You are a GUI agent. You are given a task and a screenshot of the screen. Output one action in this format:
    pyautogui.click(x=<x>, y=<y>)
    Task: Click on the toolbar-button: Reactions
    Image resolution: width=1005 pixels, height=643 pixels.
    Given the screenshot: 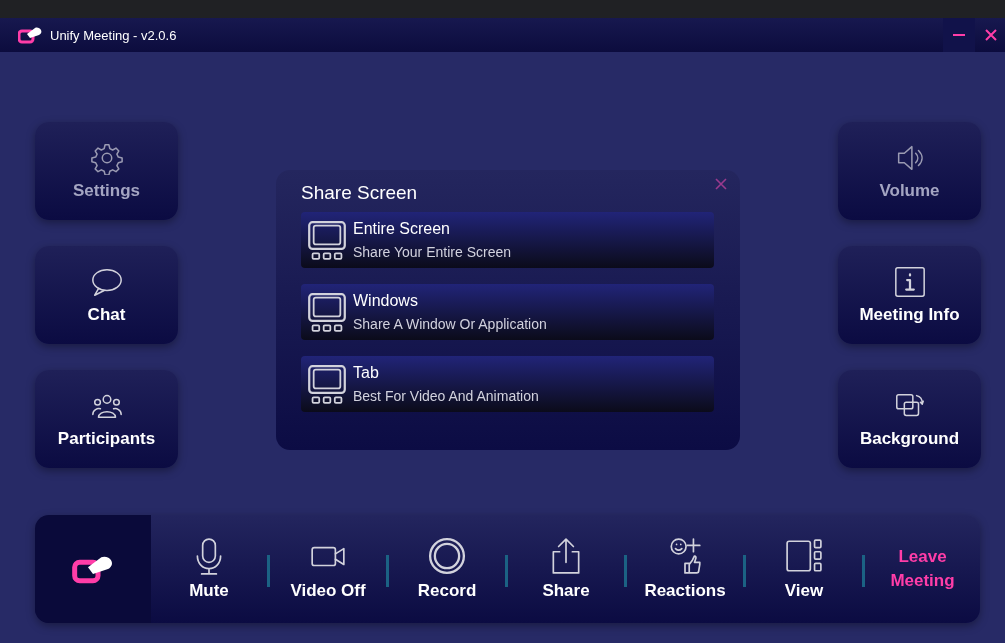 What is the action you would take?
    pyautogui.click(x=685, y=569)
    